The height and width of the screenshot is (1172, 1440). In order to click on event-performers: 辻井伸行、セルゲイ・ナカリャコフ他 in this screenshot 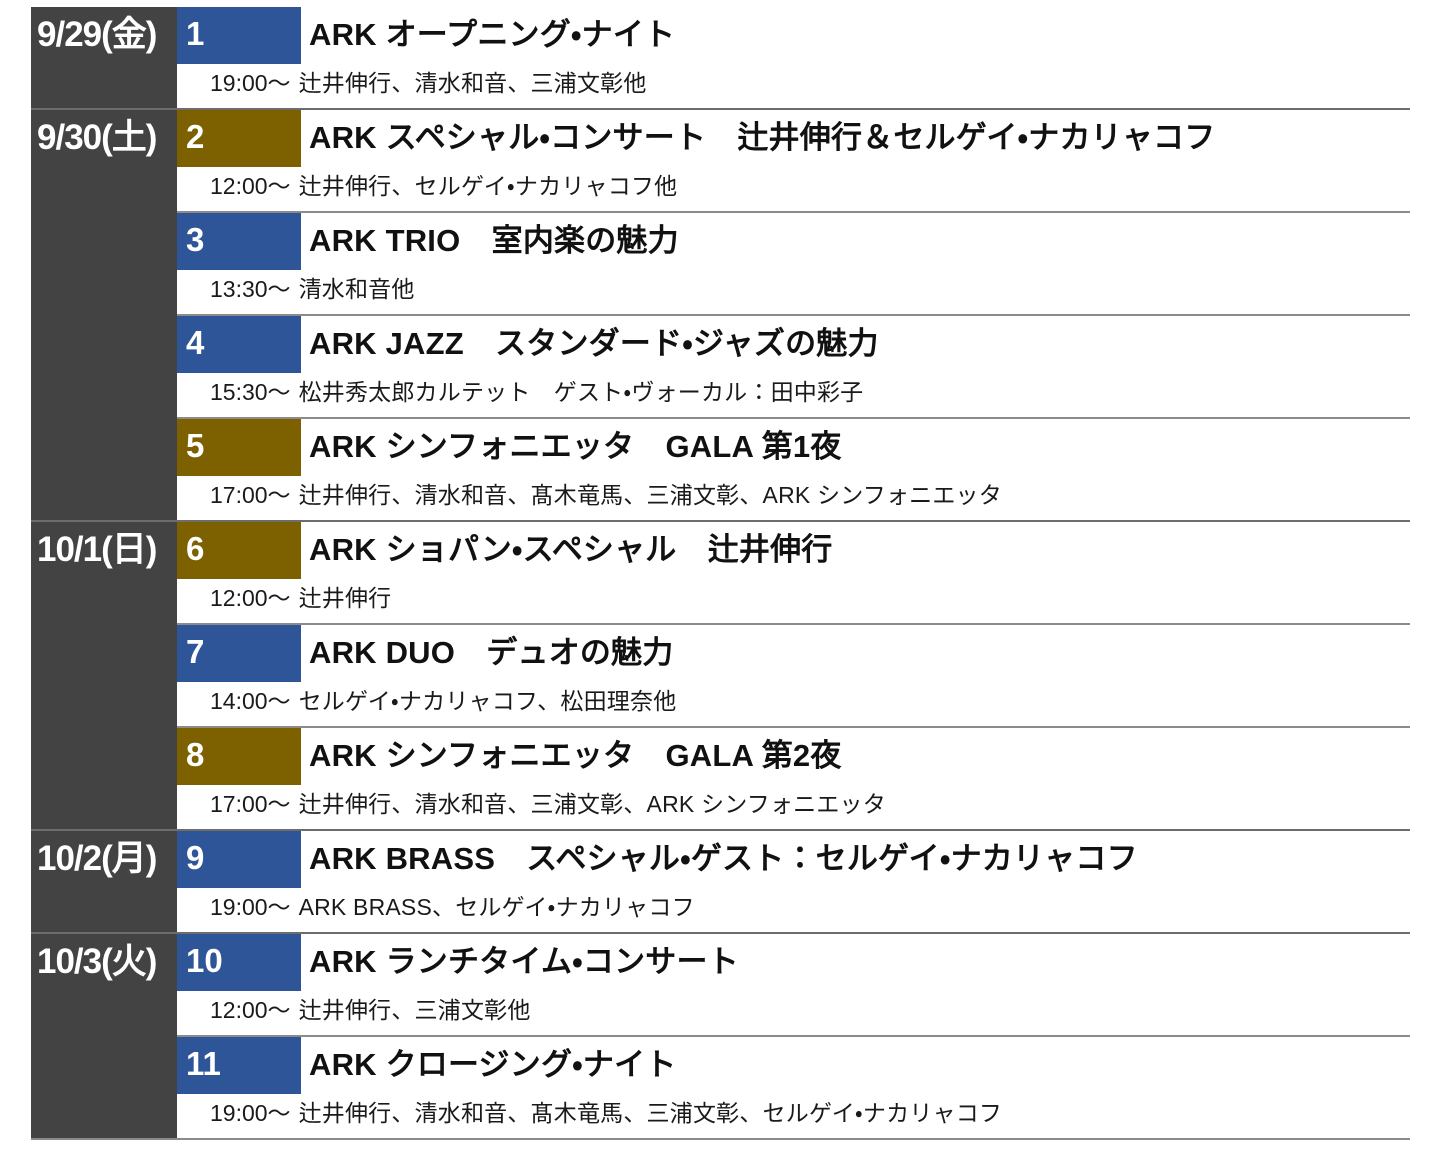, I will do `click(488, 186)`.